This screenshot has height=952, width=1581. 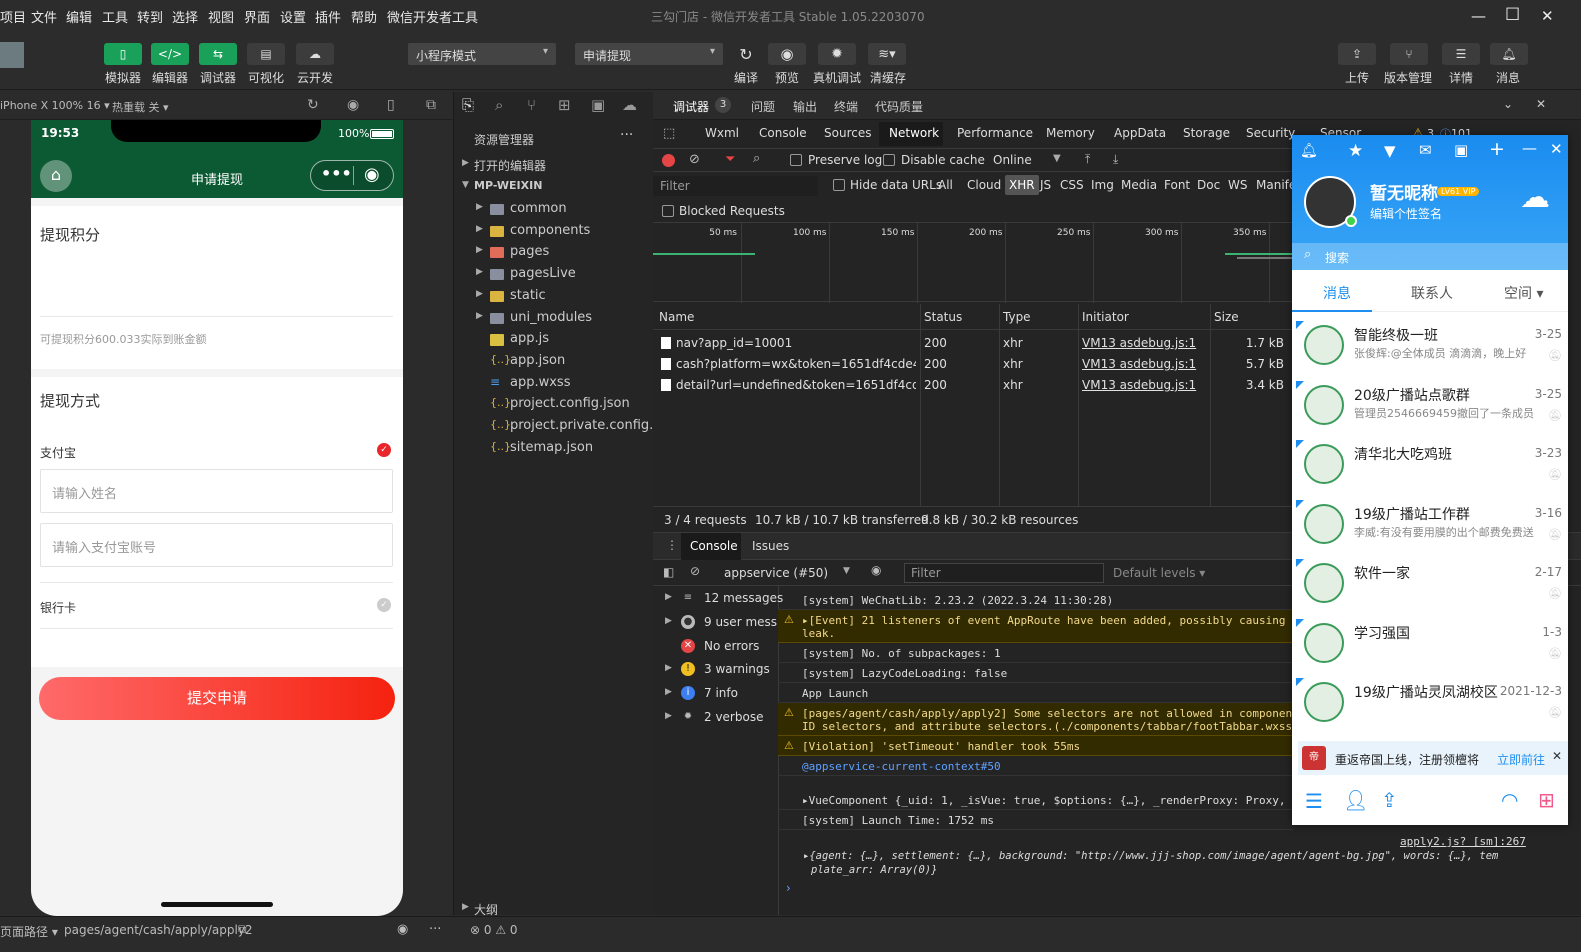 What do you see at coordinates (1017, 317) in the screenshot?
I see `col-type: Type` at bounding box center [1017, 317].